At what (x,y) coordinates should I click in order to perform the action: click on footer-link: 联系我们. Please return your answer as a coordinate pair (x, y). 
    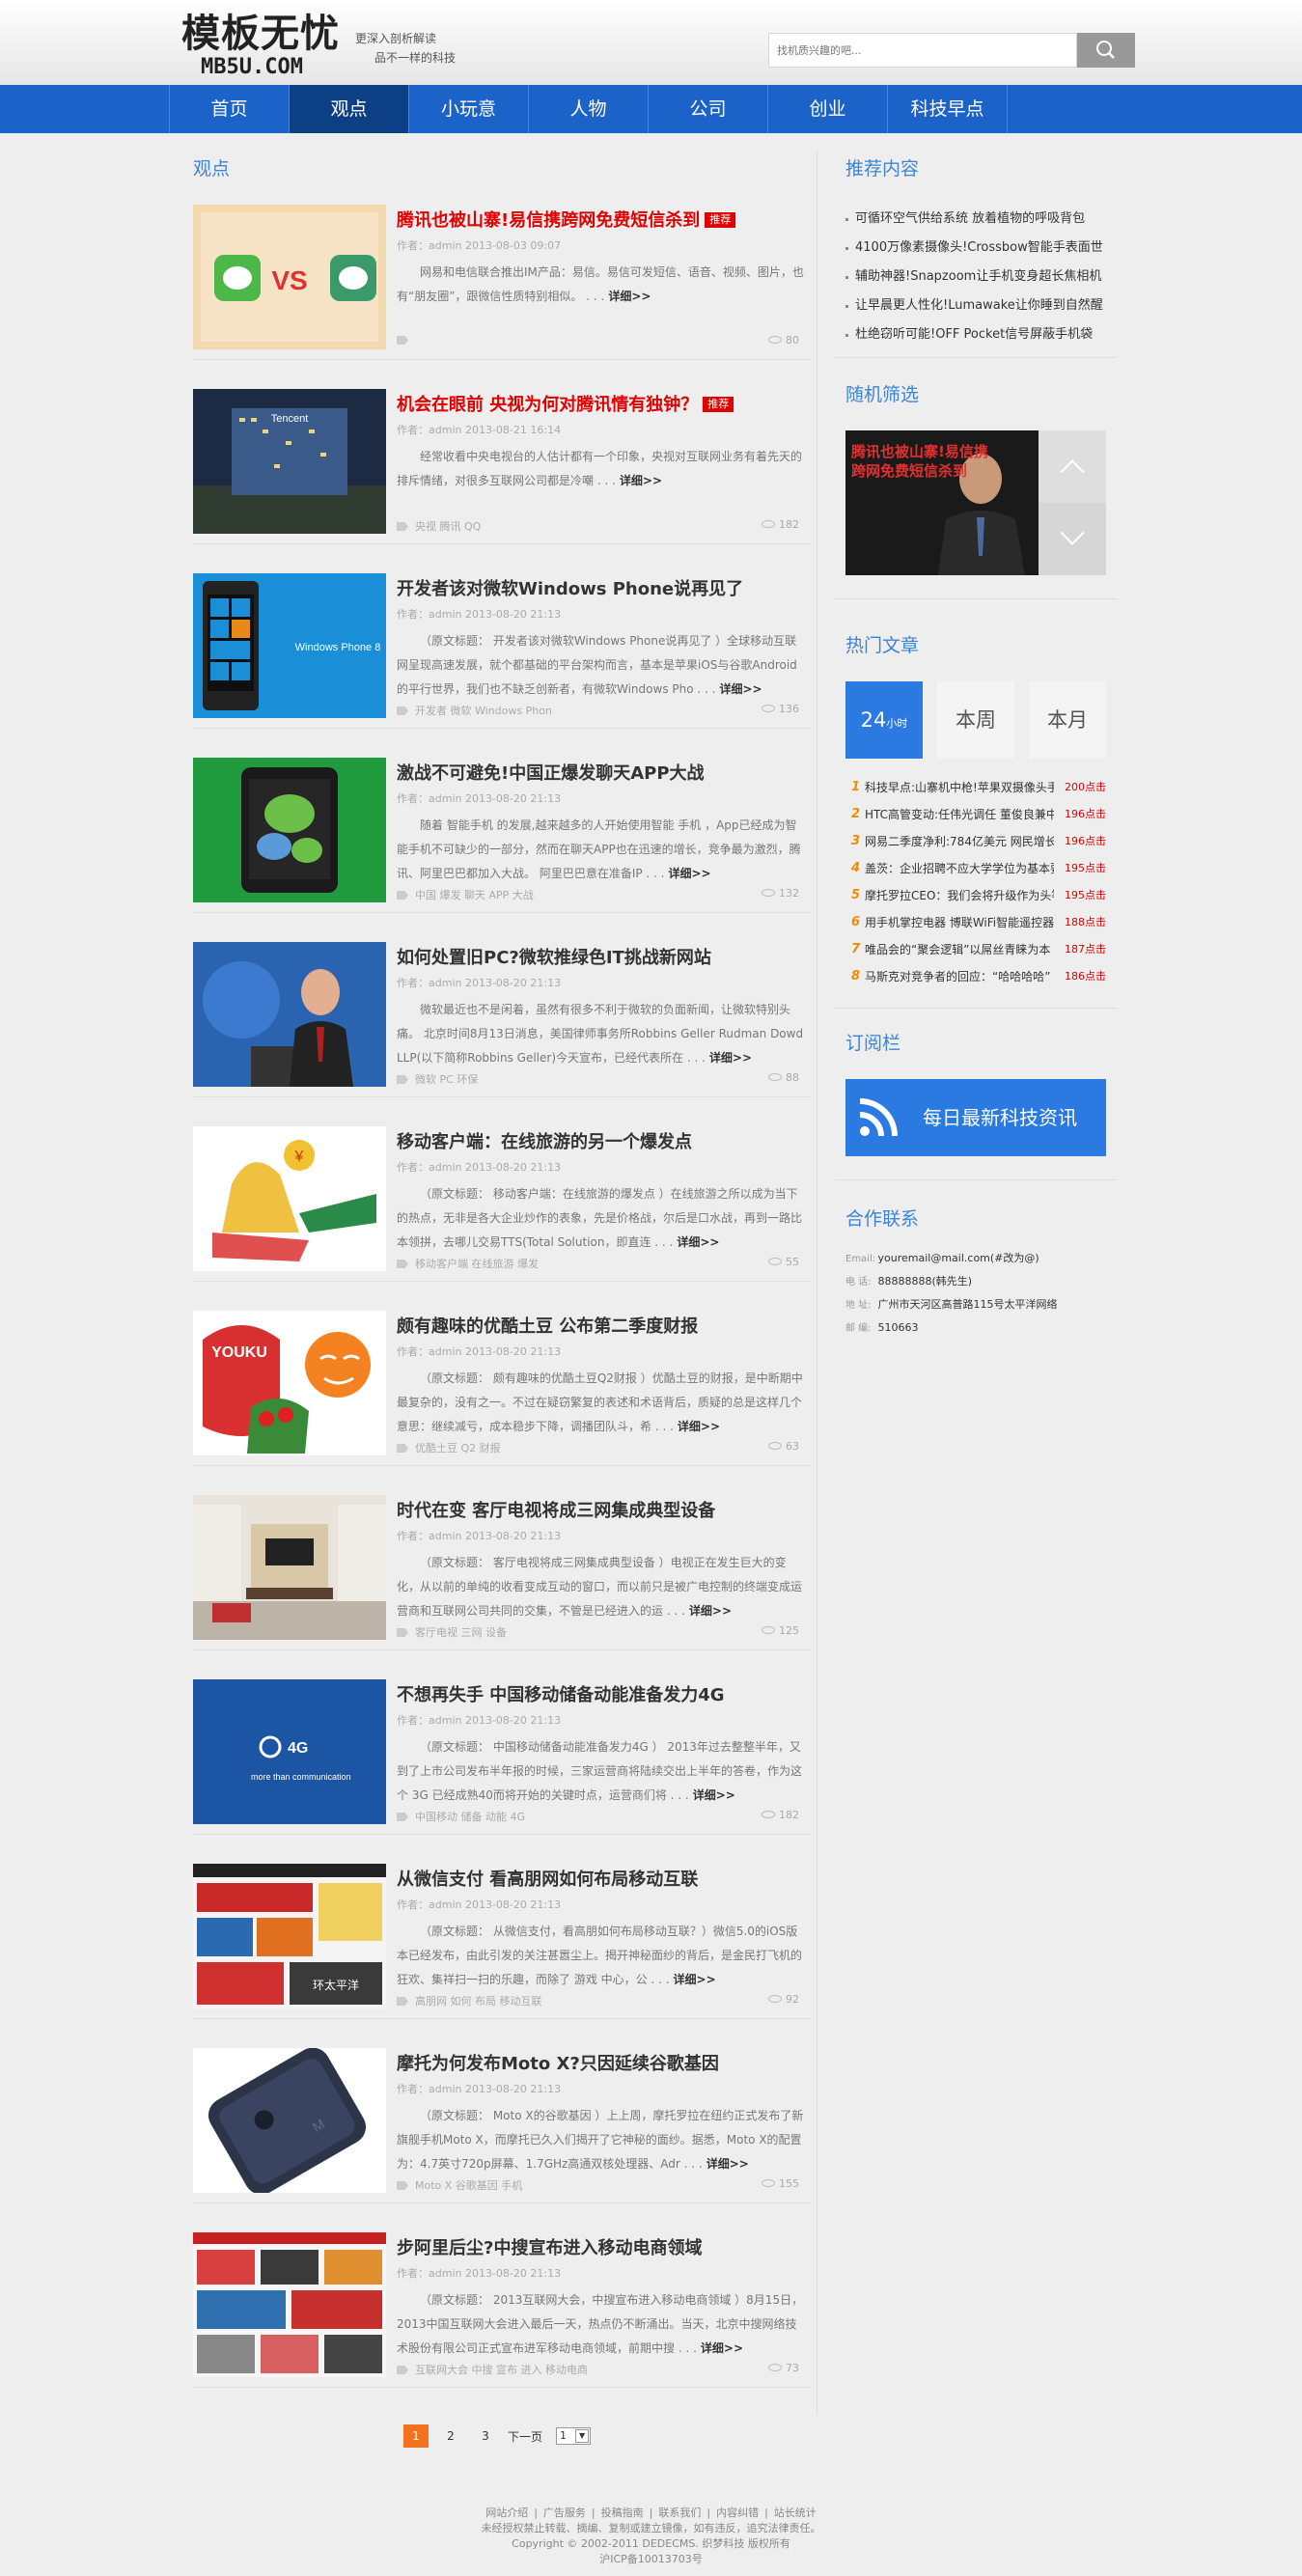
    Looking at the image, I should click on (679, 2513).